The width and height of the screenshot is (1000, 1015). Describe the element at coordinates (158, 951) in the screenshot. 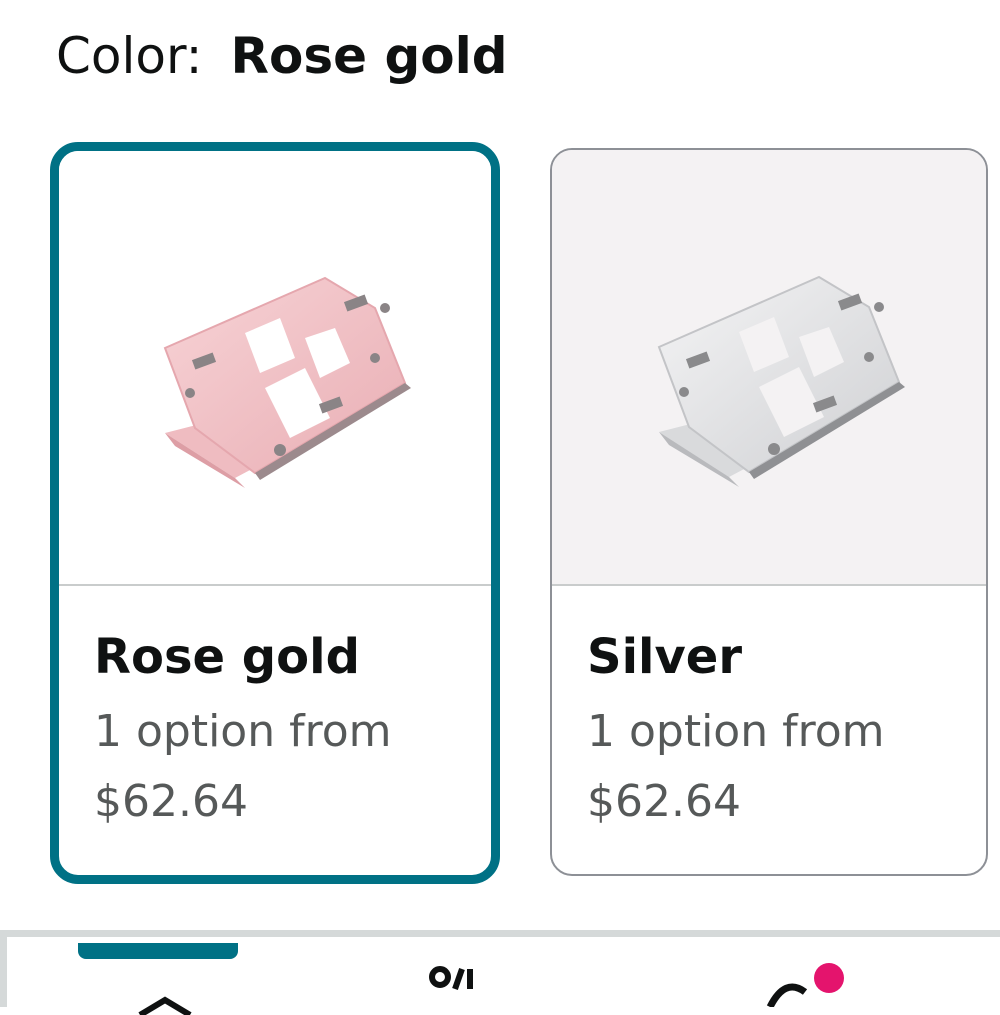

I see `active-tab-indicator` at that location.